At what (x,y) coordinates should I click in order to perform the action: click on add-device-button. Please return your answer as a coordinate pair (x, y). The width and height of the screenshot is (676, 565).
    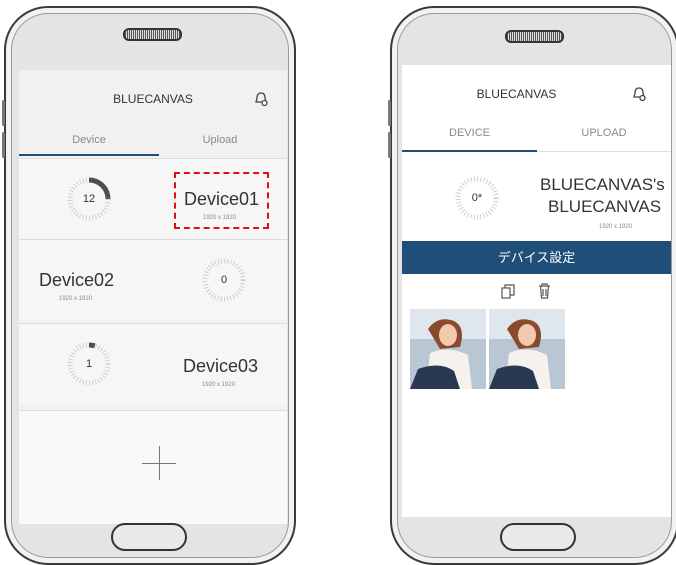
    Looking at the image, I should click on (153, 467).